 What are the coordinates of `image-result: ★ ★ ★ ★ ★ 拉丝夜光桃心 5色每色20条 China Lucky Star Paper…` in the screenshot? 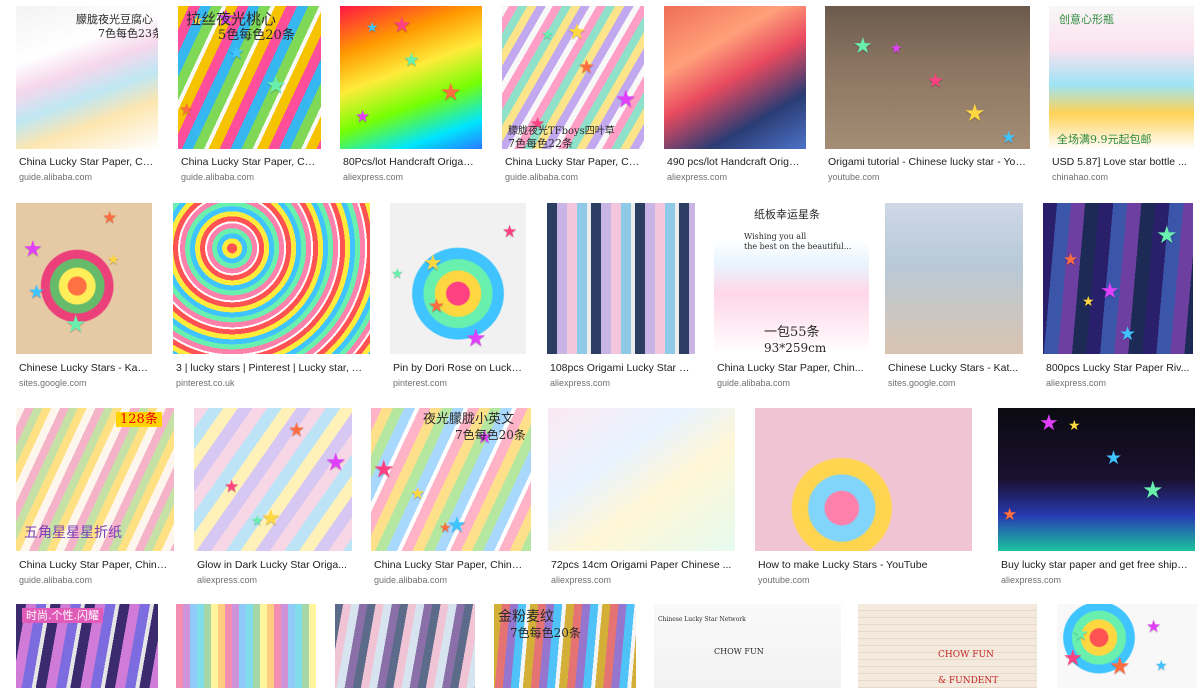 It's located at (249, 95).